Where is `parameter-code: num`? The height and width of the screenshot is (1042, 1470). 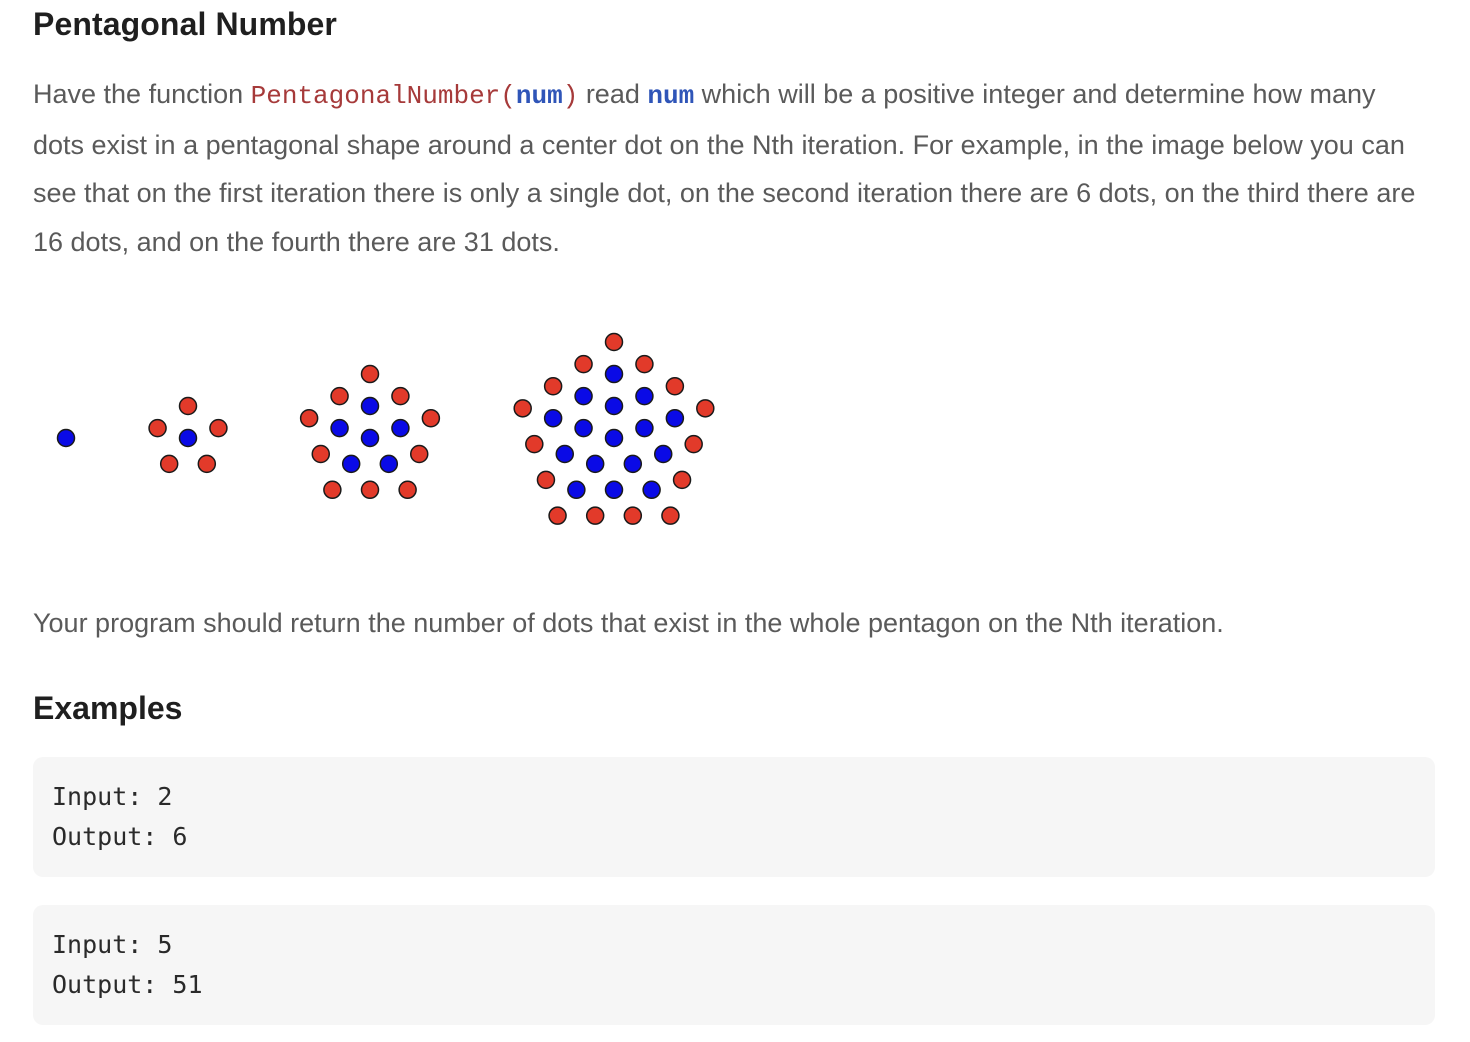 parameter-code: num is located at coordinates (539, 96).